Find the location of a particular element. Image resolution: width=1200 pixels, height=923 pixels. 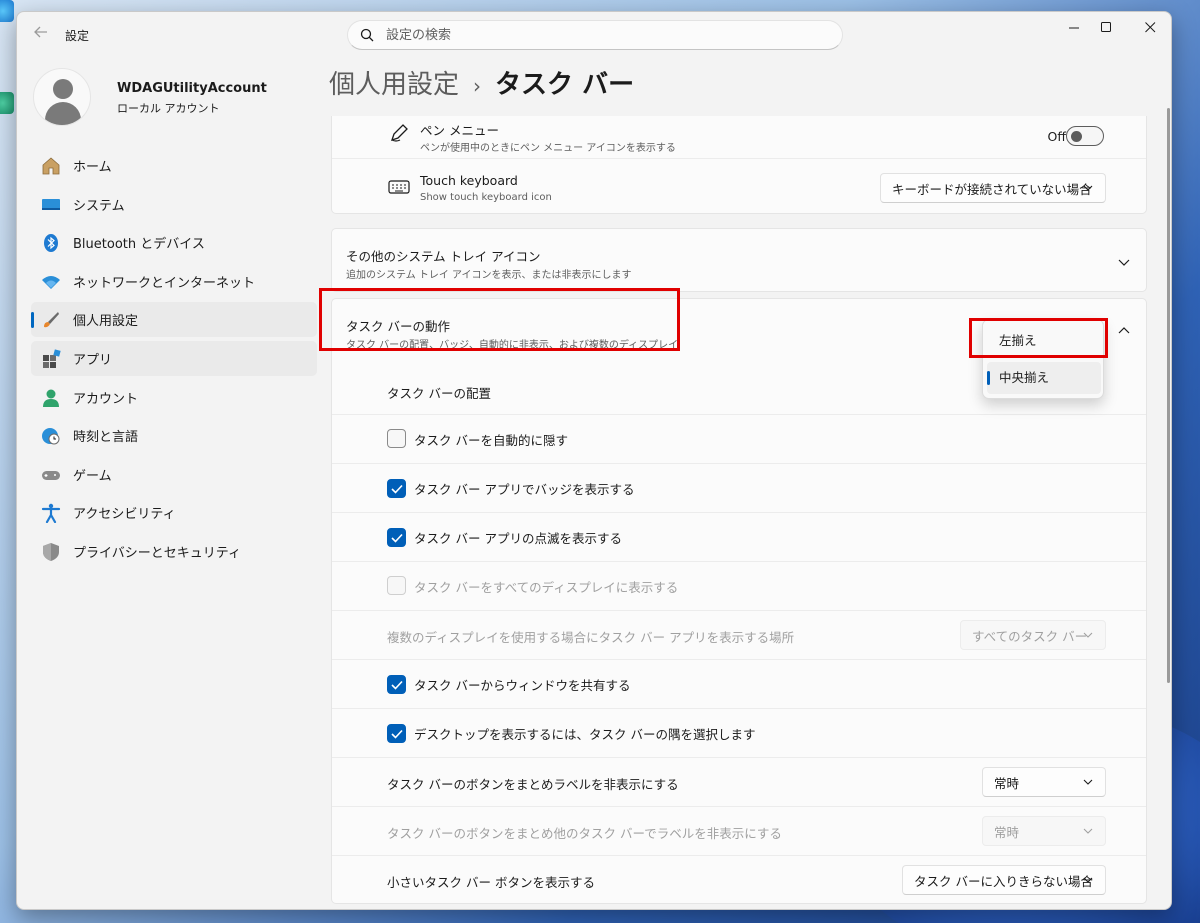

sidebar-item-network: ネットワークとインターネット is located at coordinates (174, 281).